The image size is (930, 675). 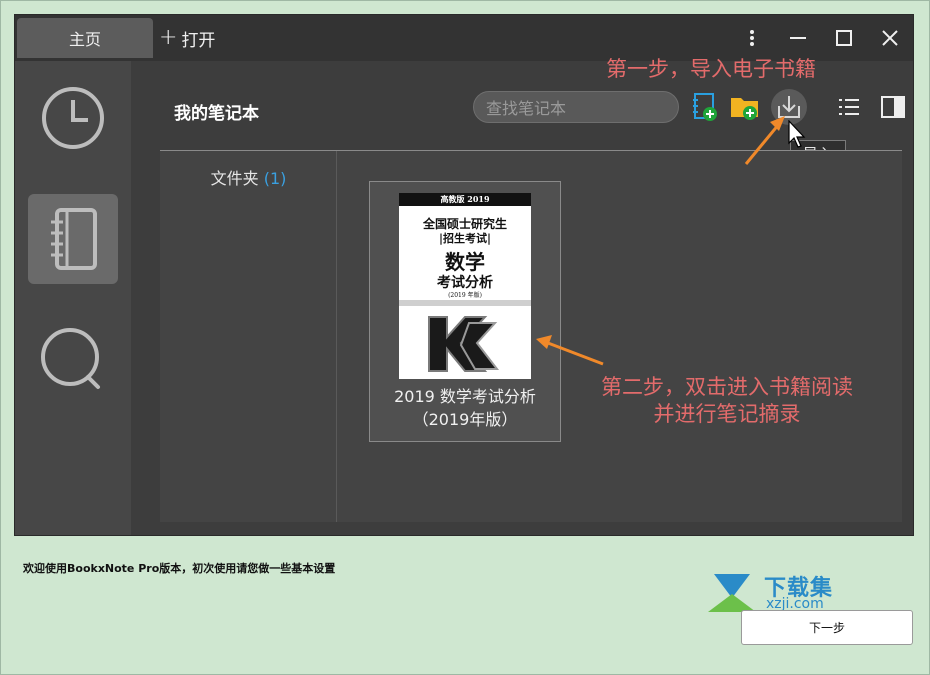 What do you see at coordinates (732, 593) in the screenshot?
I see `watermark-logo-icon` at bounding box center [732, 593].